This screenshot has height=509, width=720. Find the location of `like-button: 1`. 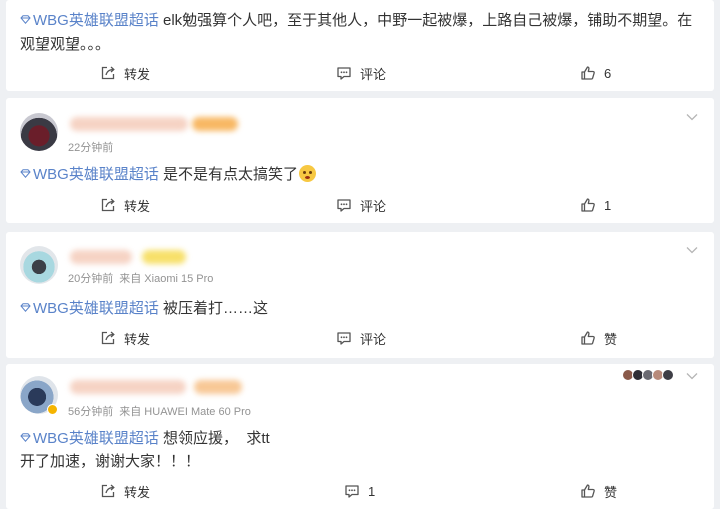

like-button: 1 is located at coordinates (595, 205).